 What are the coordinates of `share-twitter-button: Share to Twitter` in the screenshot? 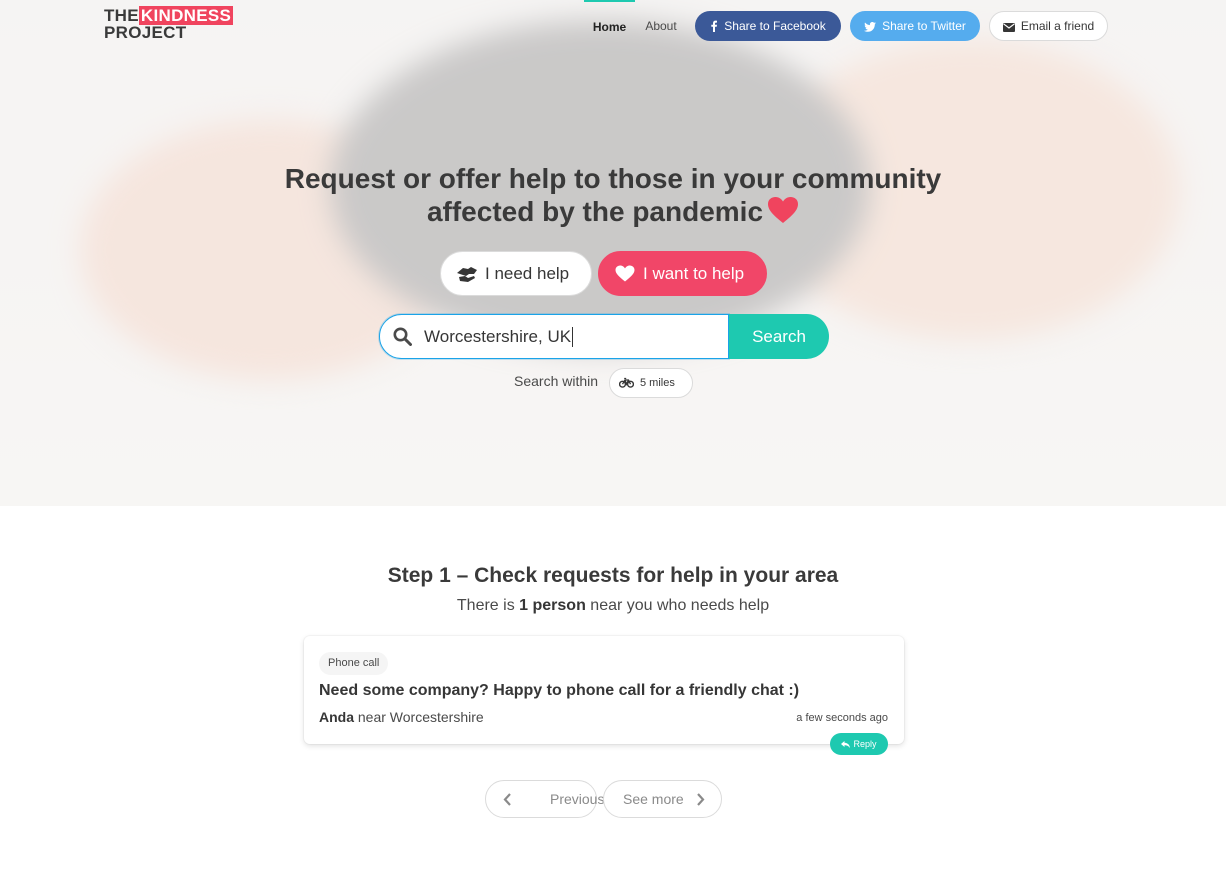 It's located at (915, 26).